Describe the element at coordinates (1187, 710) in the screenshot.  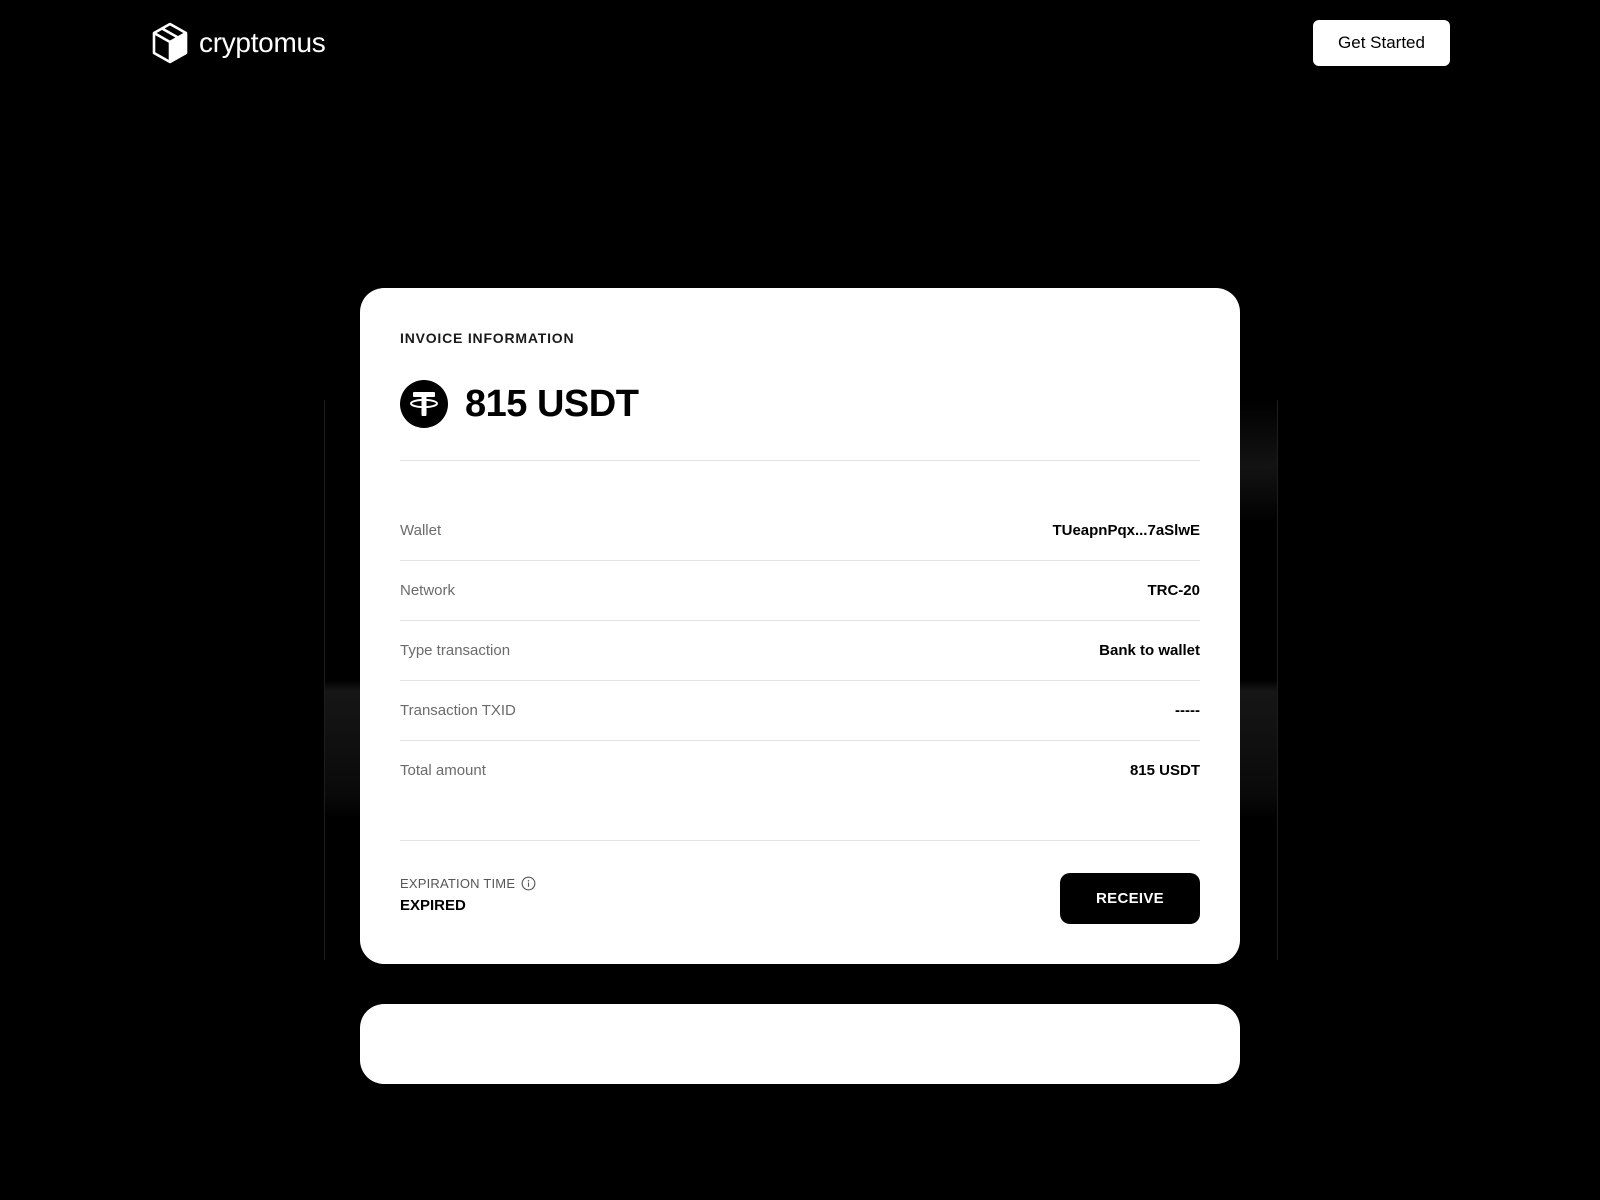
I see `info-value: -----` at that location.